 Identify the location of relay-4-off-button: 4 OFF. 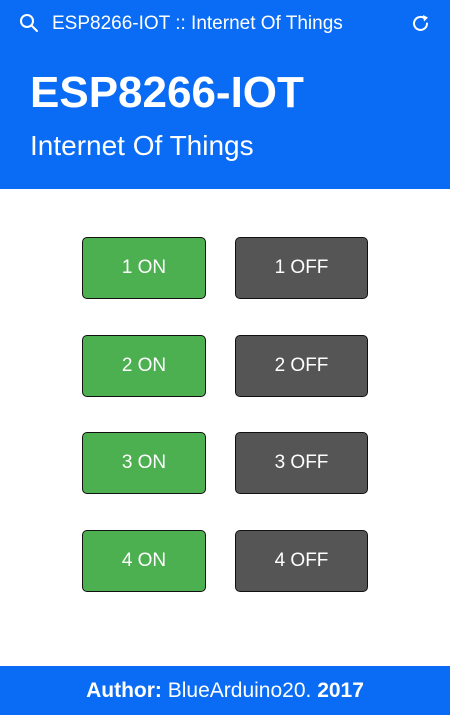
(301, 561).